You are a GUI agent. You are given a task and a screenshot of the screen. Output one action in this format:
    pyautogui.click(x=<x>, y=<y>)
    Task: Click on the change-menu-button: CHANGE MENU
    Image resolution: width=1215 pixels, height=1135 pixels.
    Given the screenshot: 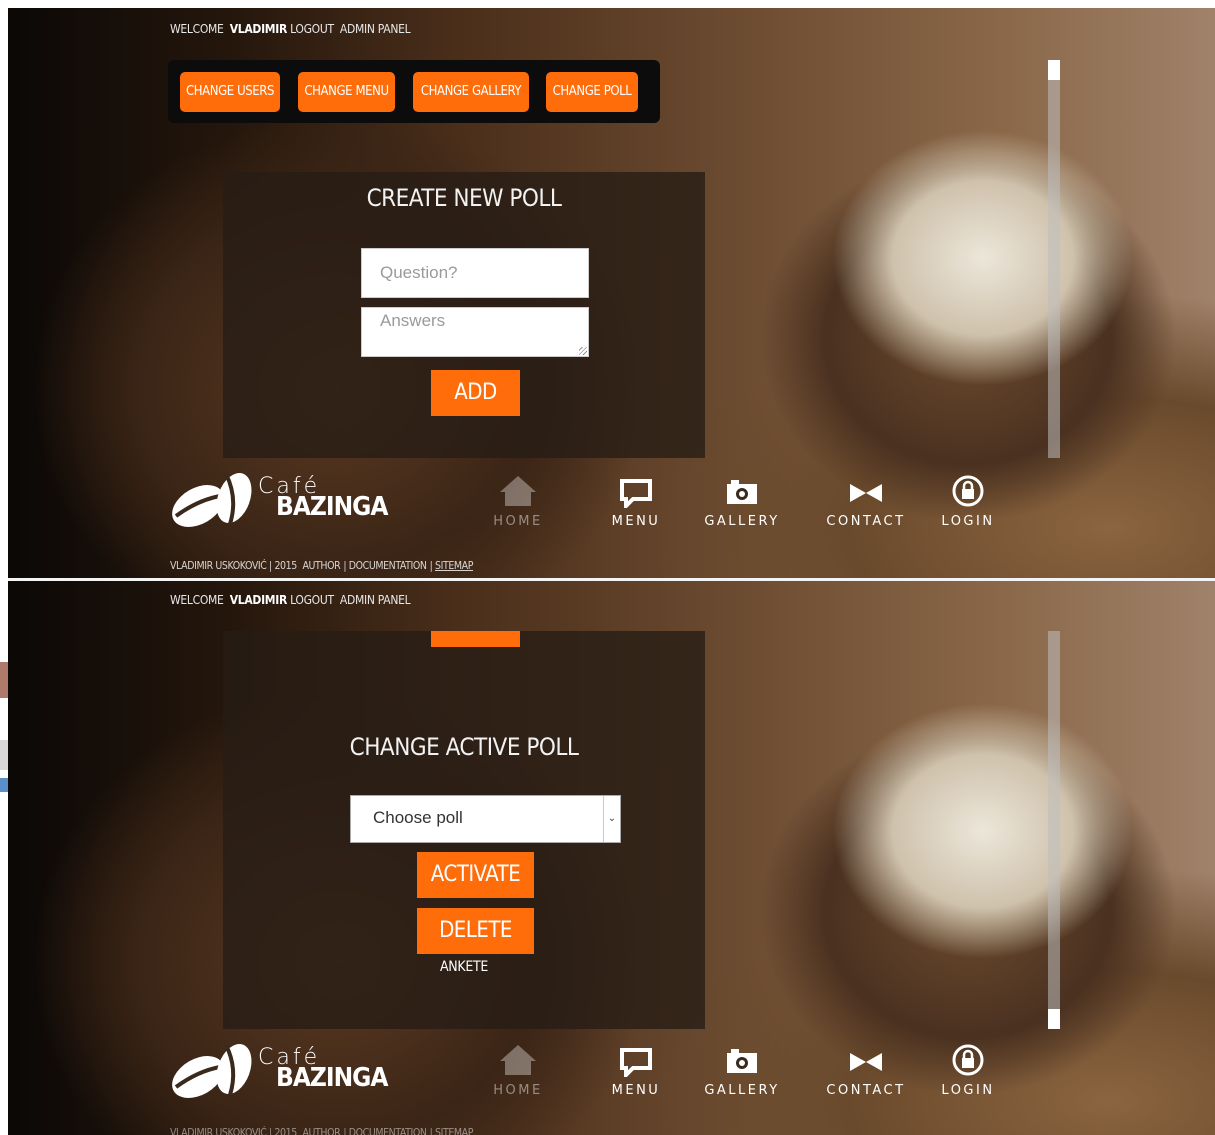 What is the action you would take?
    pyautogui.click(x=346, y=92)
    